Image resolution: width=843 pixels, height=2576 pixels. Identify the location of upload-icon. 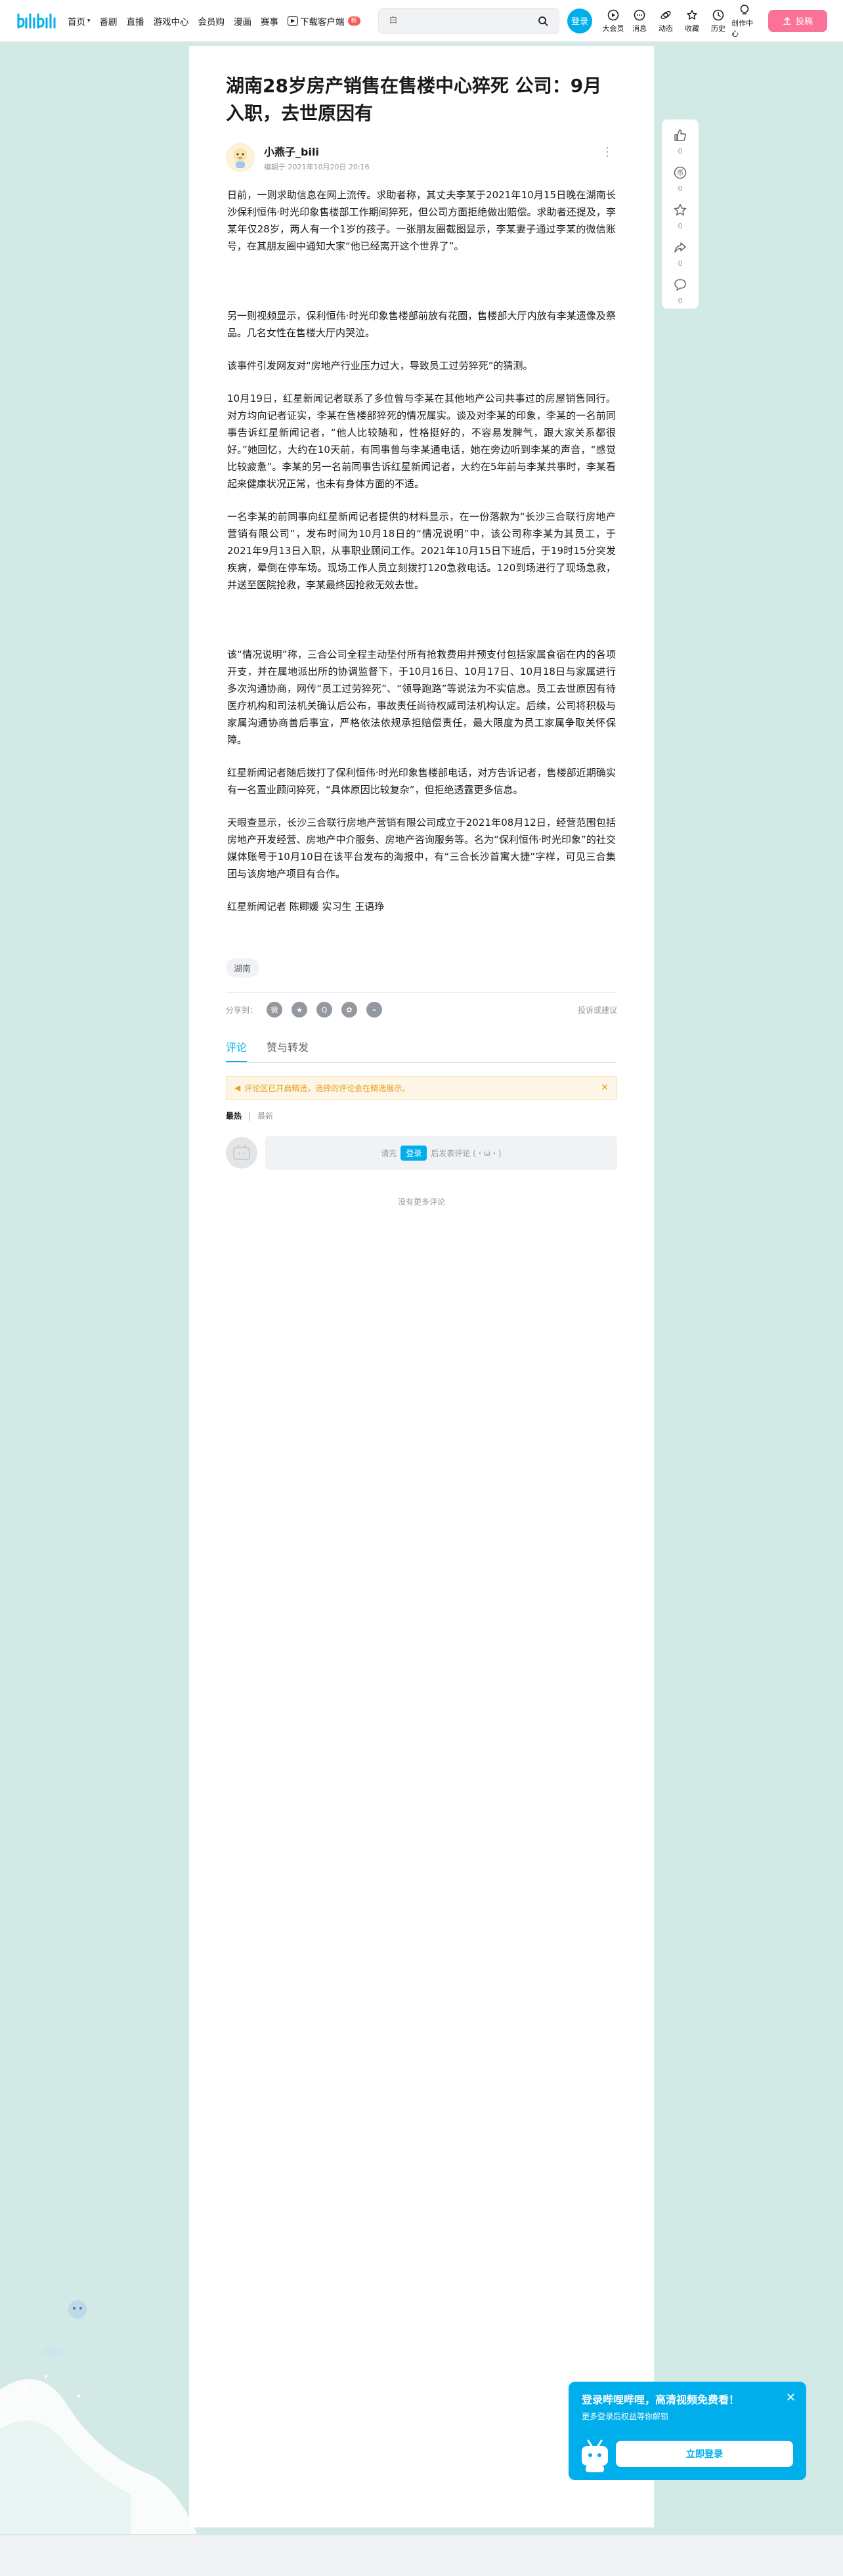
(787, 20).